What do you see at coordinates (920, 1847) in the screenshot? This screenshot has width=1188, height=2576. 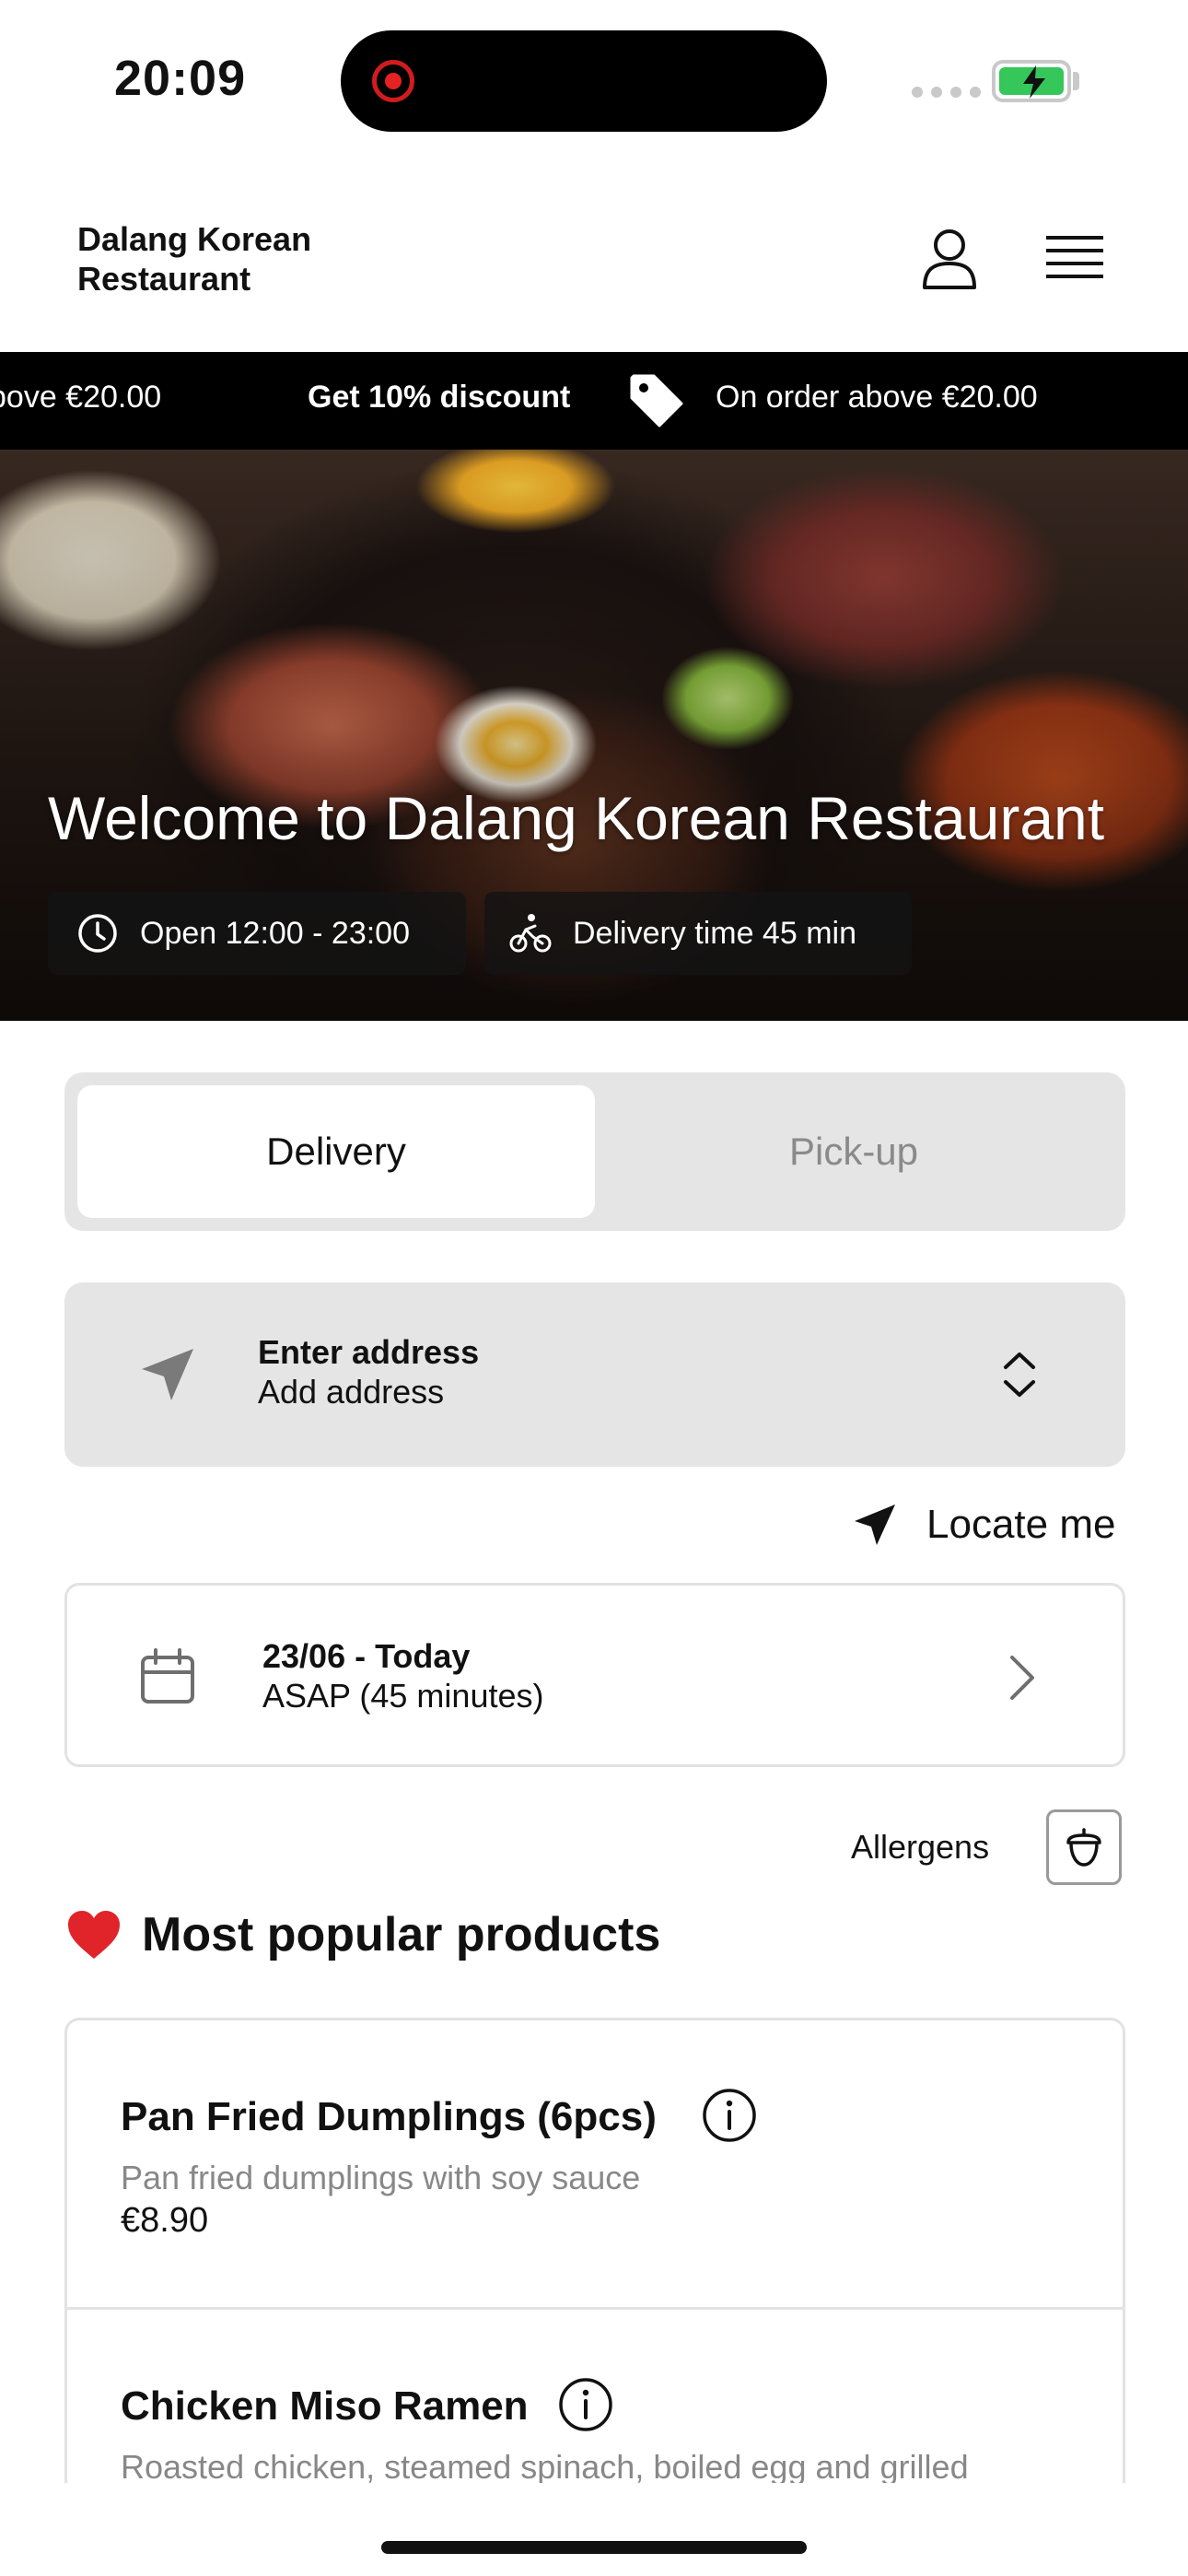 I see `allergens-label: Allergens` at bounding box center [920, 1847].